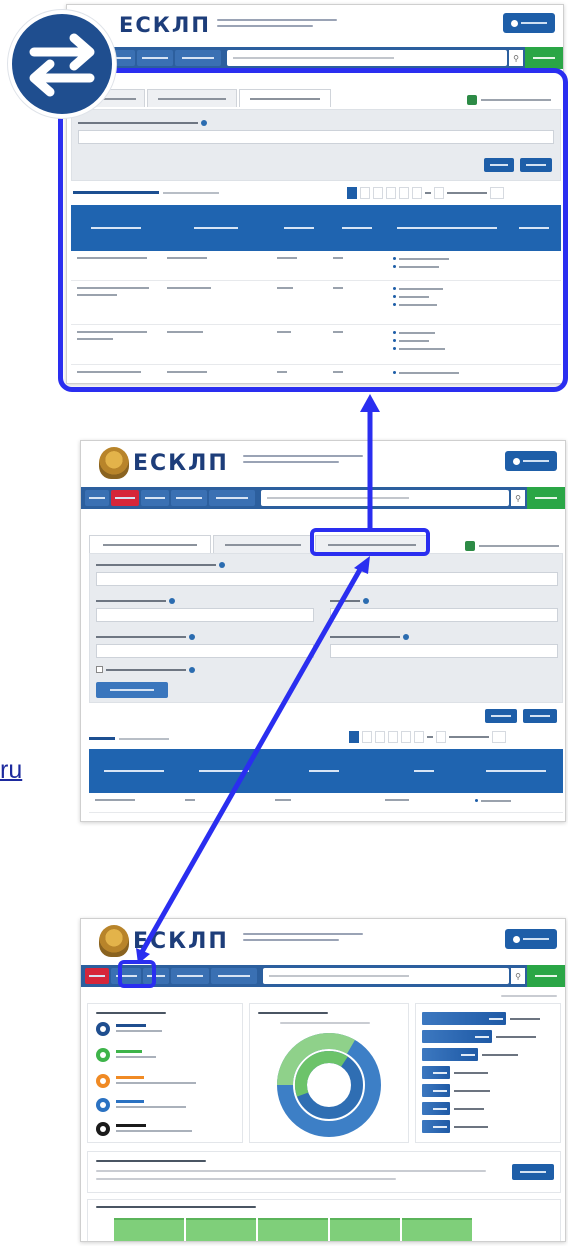  I want to click on group-input, so click(444, 651).